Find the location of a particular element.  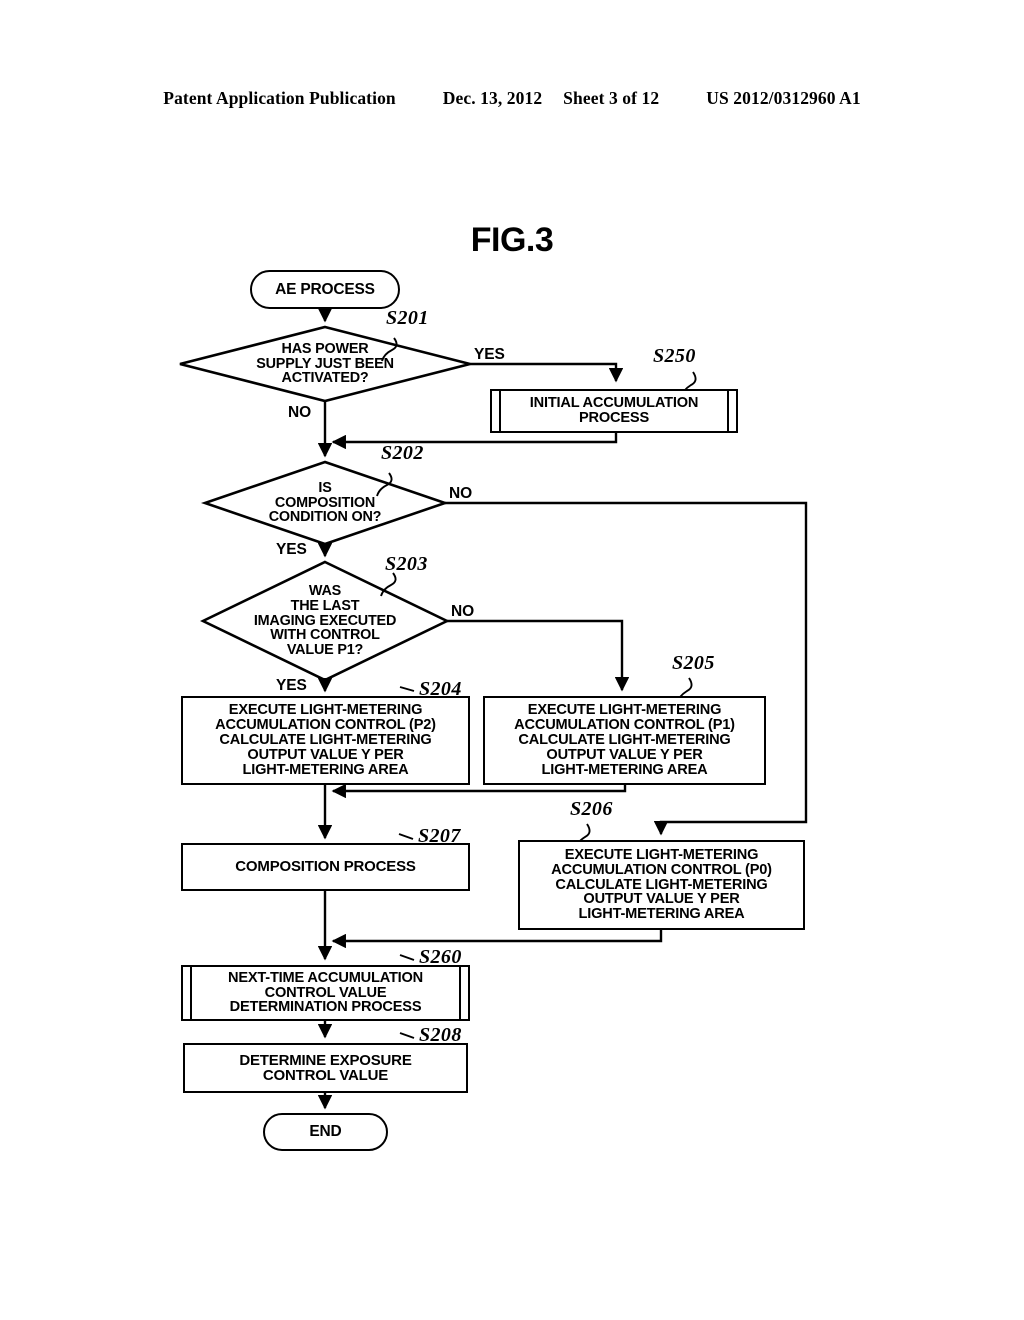

process-s208: DETERMINE EXPOSURE CONTROL VALUE is located at coordinates (325, 1068).